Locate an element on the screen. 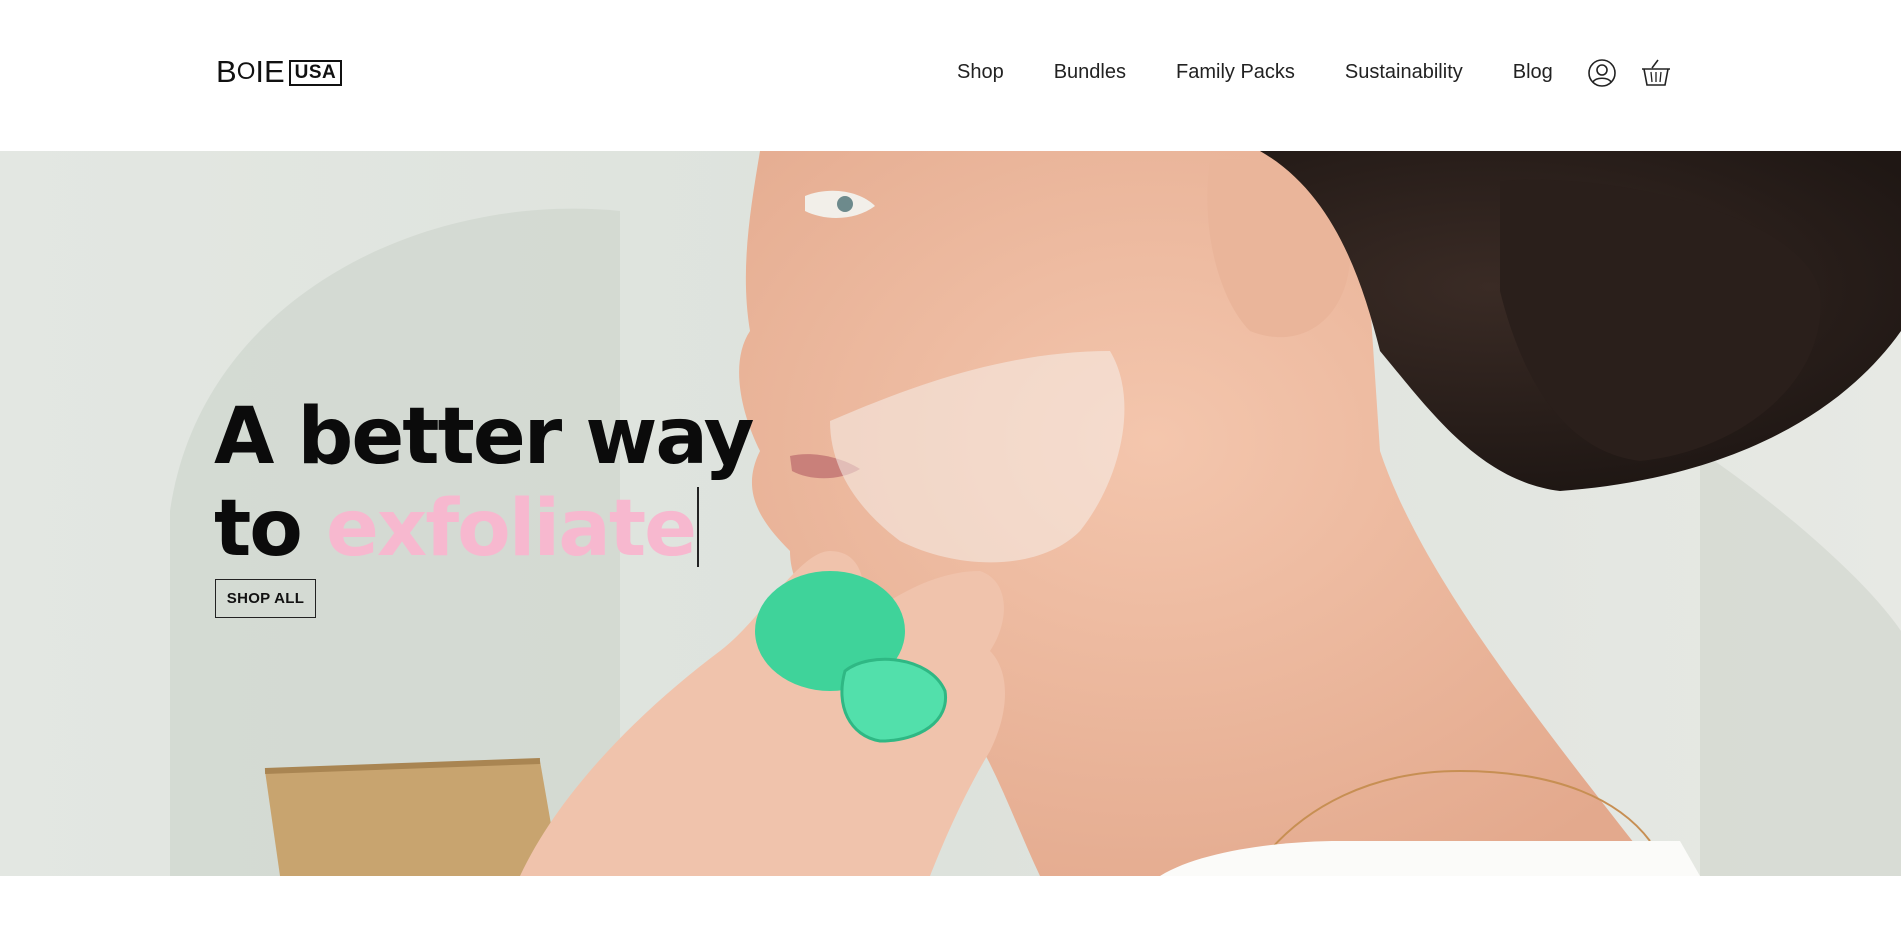 The height and width of the screenshot is (931, 1901). nav-item-family-packs: Family Packs is located at coordinates (1235, 72).